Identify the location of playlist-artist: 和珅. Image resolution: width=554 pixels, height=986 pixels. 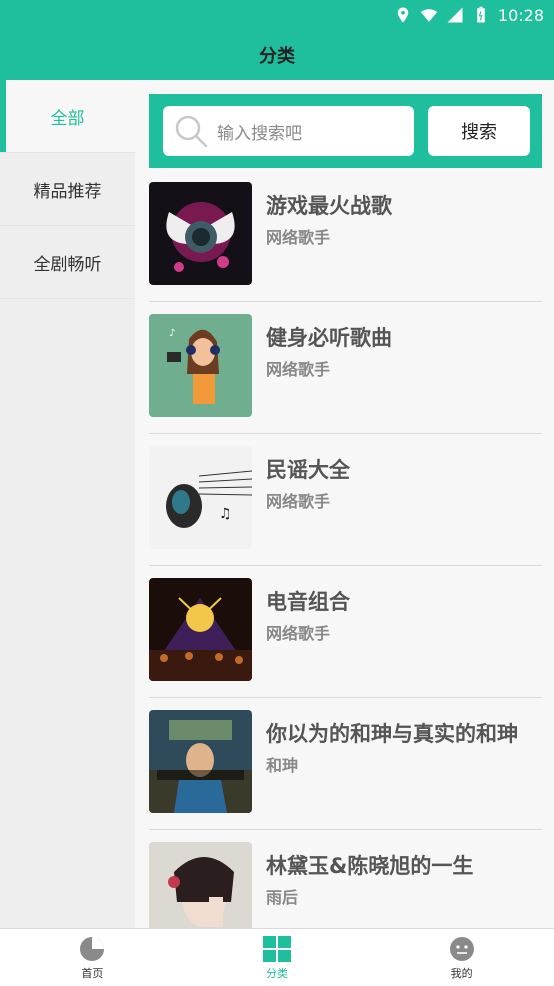
(282, 765).